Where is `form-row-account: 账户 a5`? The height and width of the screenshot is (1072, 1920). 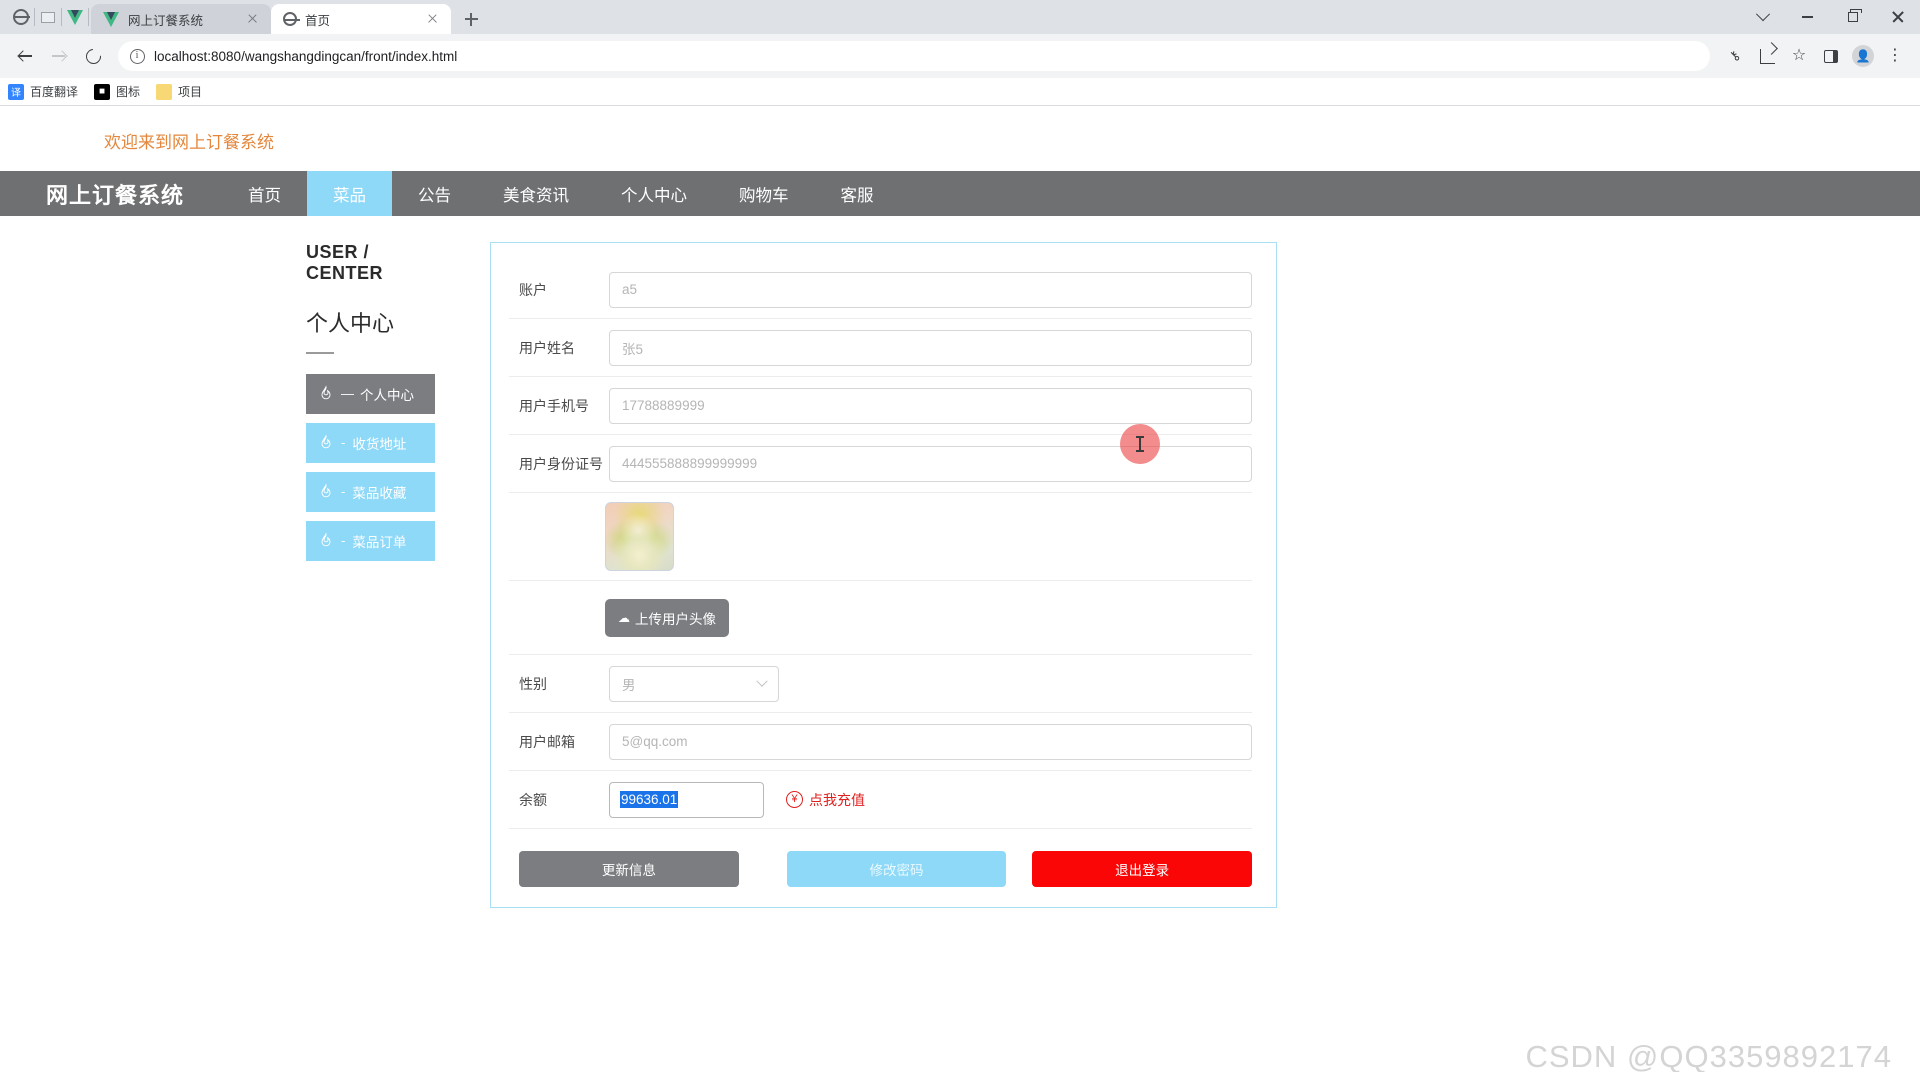 form-row-account: 账户 a5 is located at coordinates (880, 290).